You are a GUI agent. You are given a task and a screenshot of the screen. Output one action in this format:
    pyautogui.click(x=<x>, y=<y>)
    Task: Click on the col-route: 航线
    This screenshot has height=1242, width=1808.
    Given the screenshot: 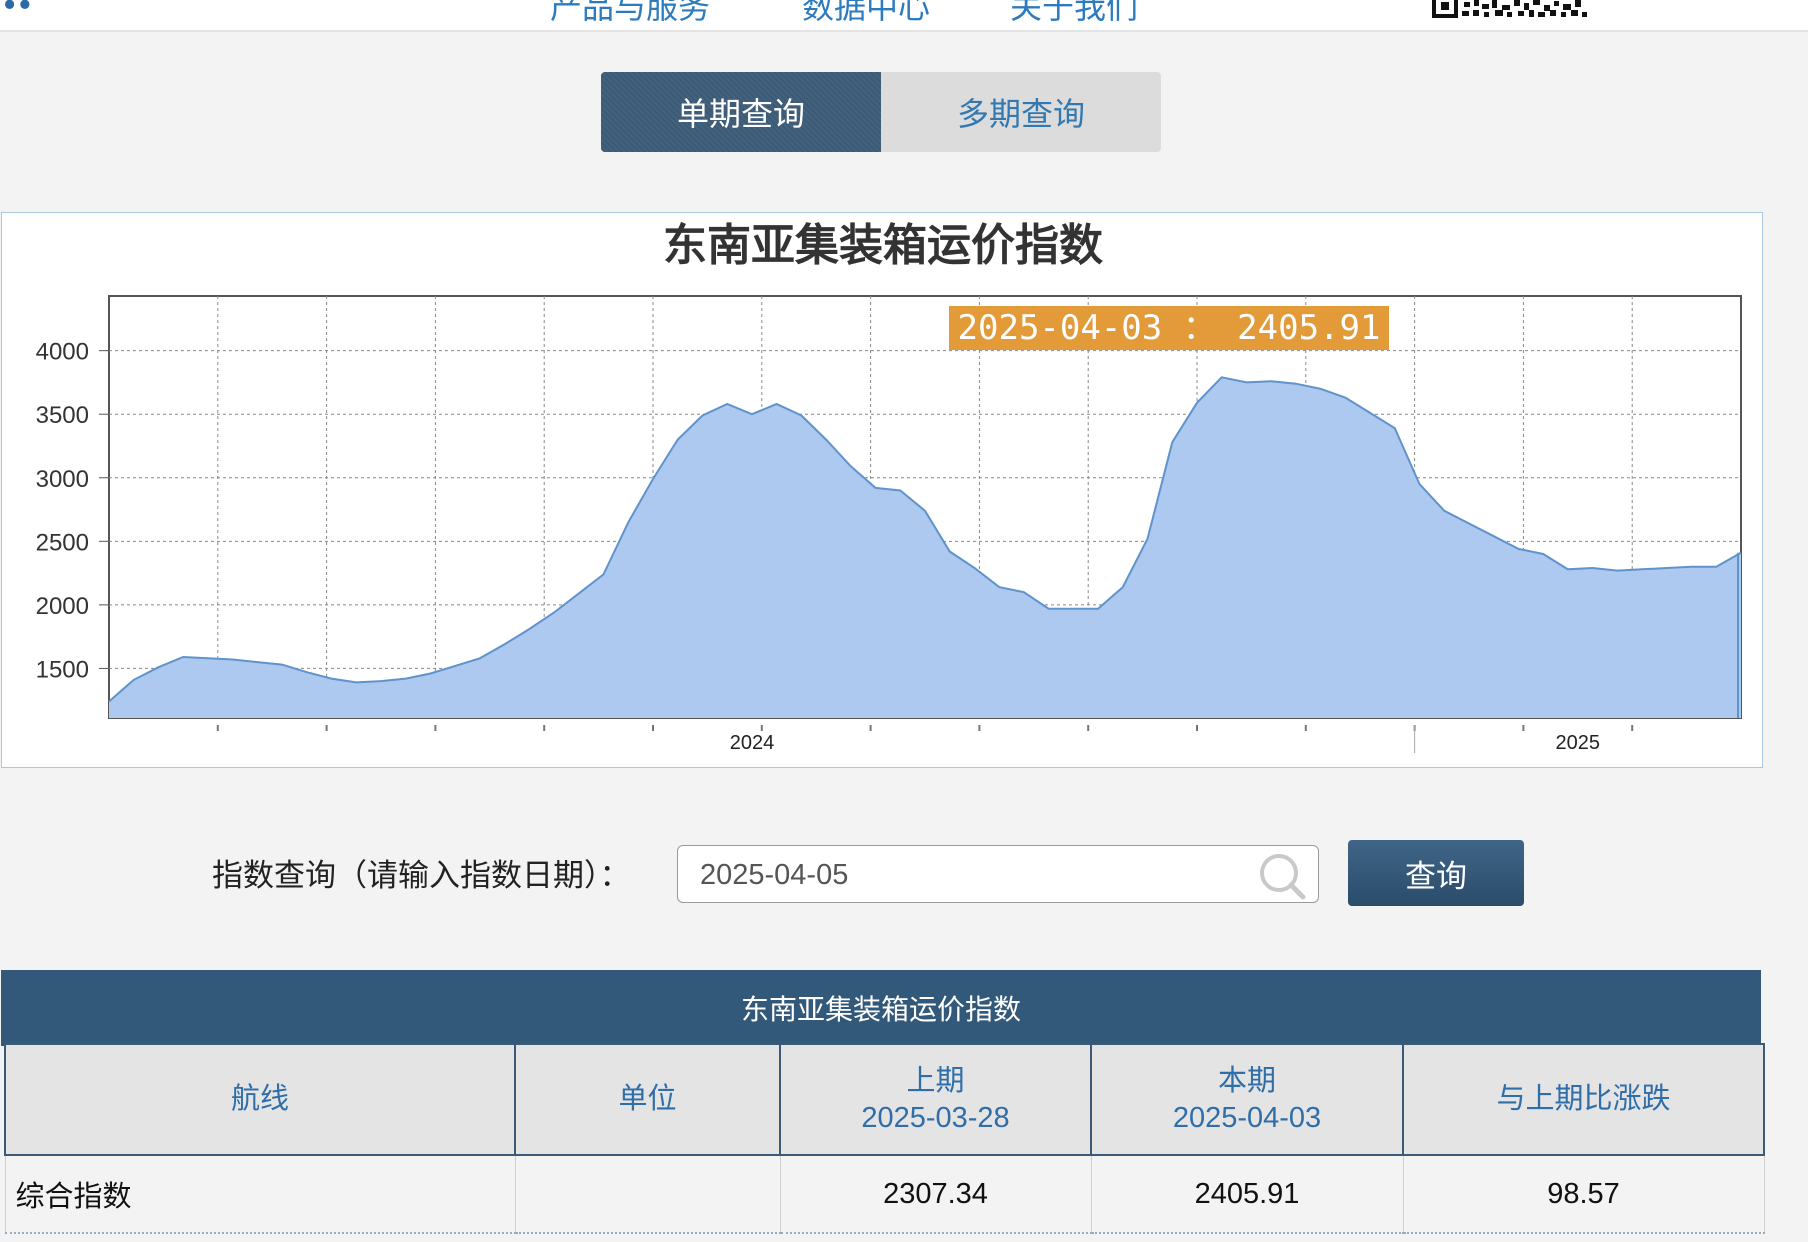 What is the action you would take?
    pyautogui.click(x=260, y=1099)
    